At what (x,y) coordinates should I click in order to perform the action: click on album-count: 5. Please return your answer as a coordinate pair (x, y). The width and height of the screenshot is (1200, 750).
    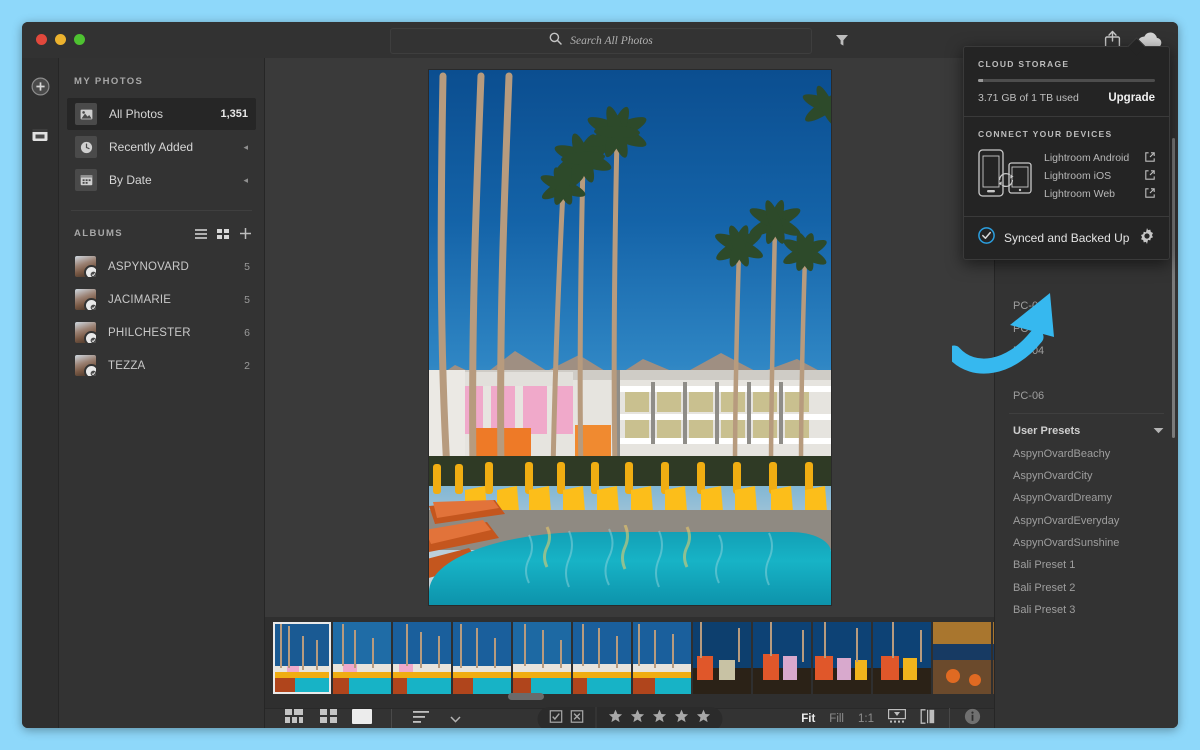
    Looking at the image, I should click on (247, 299).